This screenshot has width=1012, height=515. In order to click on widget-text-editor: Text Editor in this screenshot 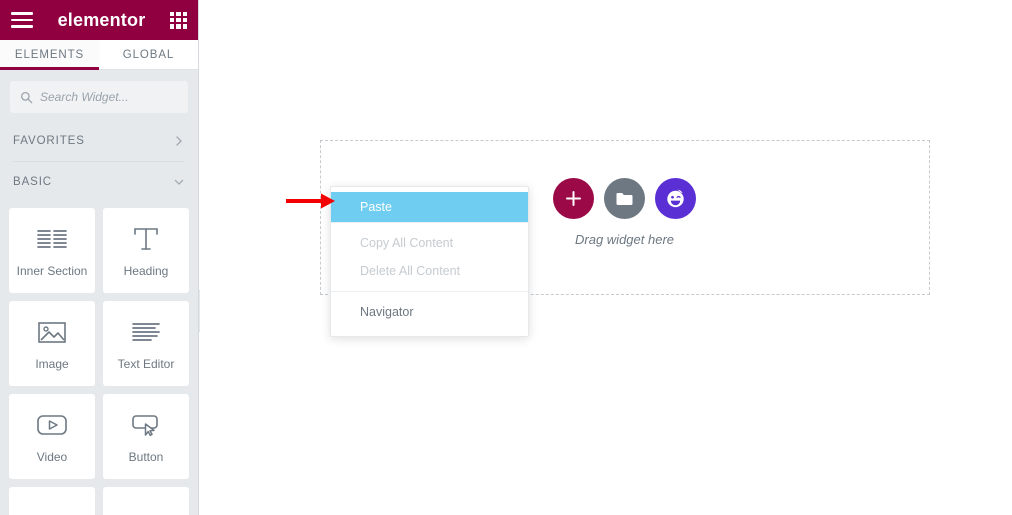, I will do `click(146, 343)`.